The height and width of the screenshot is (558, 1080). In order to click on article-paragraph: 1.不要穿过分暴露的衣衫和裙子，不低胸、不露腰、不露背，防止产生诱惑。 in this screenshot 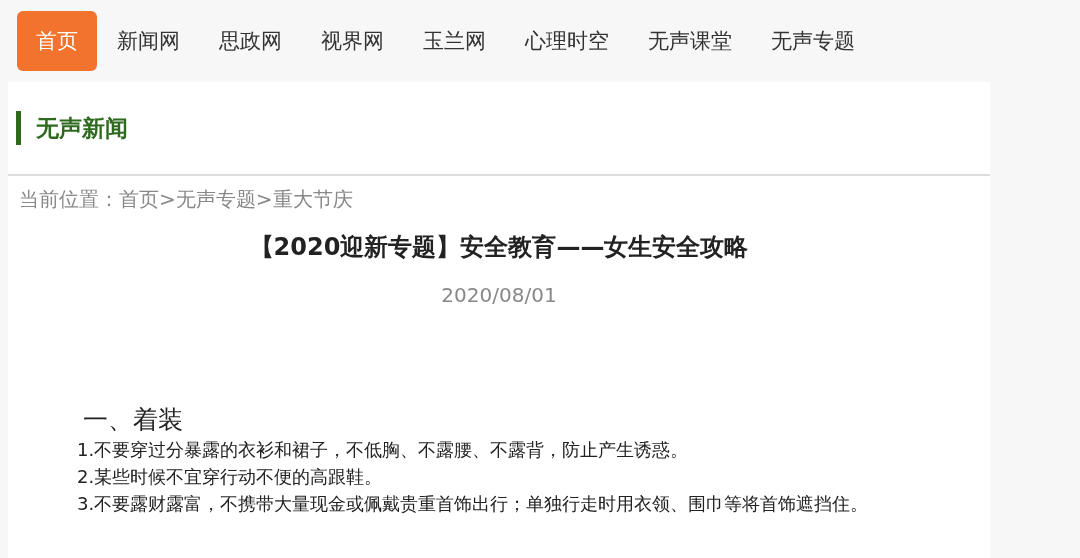, I will do `click(383, 450)`.